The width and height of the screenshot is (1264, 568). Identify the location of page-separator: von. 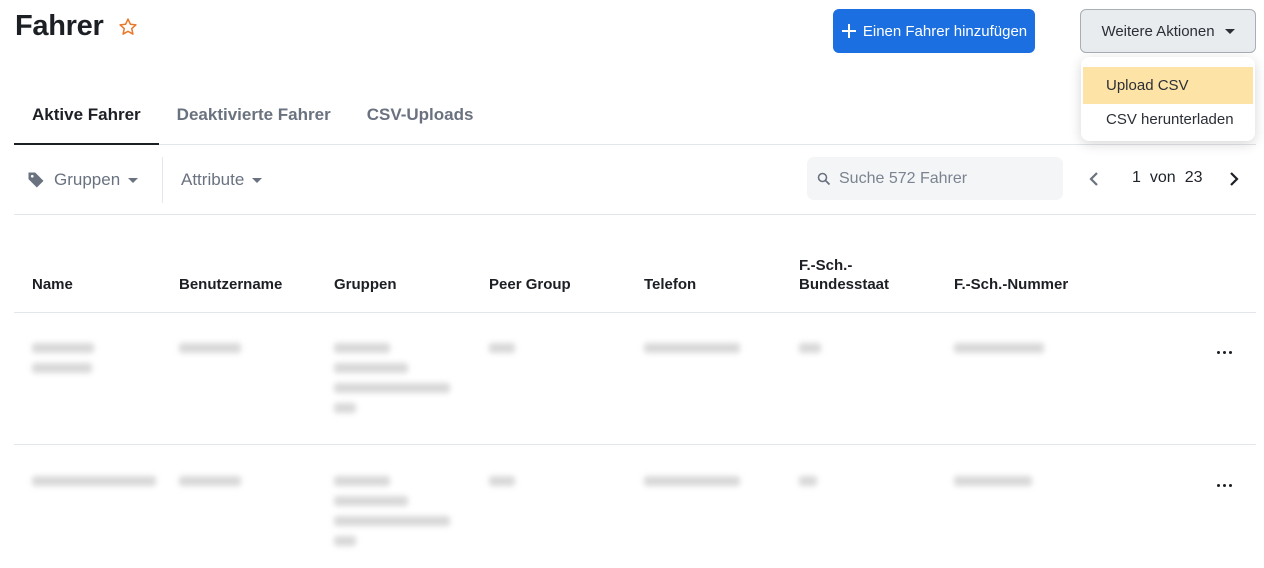
(1162, 177).